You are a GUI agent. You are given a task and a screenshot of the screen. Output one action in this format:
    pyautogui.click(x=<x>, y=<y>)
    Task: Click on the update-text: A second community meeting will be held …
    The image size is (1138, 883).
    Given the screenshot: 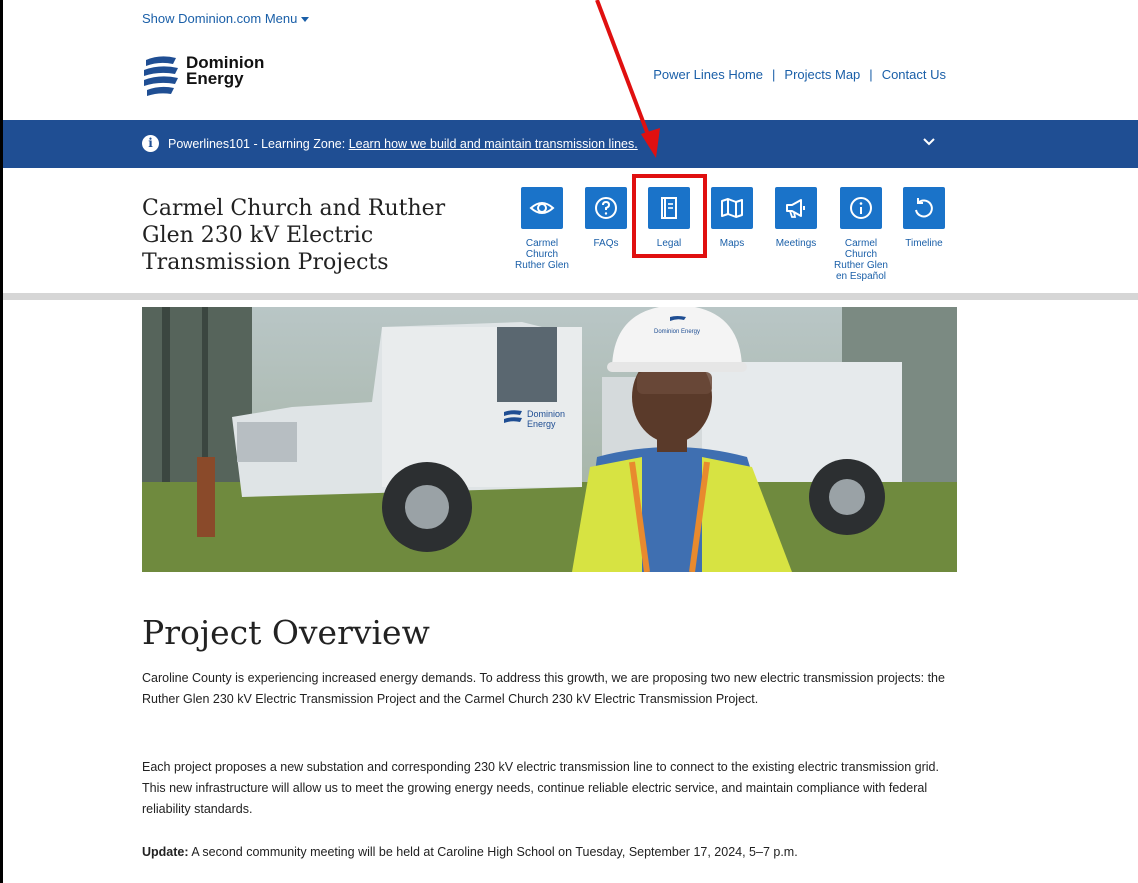 What is the action you would take?
    pyautogui.click(x=493, y=852)
    